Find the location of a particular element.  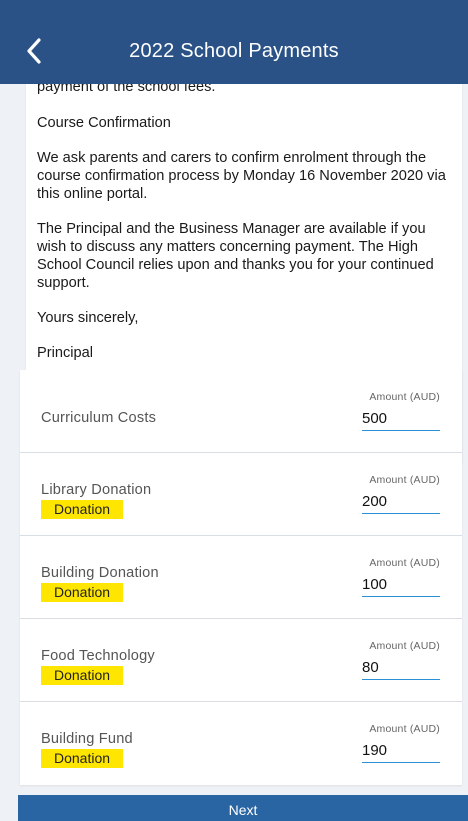

fee-row-curriculum-costs: Curriculum Costs Amount (AUD) is located at coordinates (241, 411).